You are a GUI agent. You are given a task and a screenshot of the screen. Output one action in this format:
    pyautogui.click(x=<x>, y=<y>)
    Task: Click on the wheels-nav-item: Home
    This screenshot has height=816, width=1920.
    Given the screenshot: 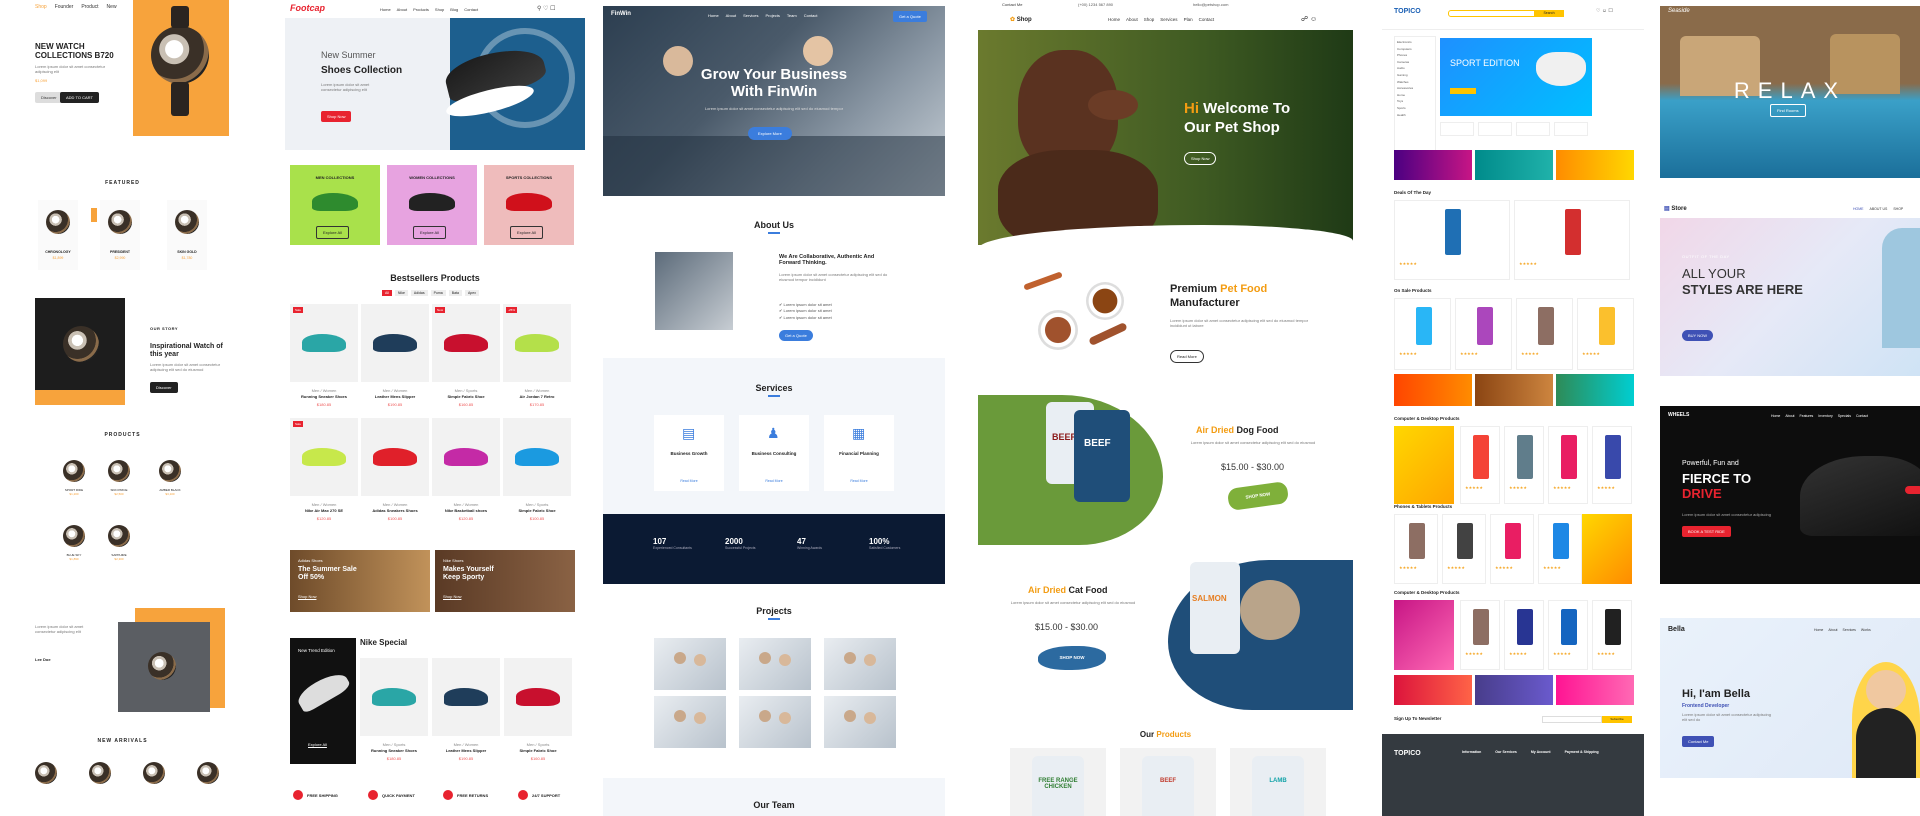 What is the action you would take?
    pyautogui.click(x=1775, y=416)
    